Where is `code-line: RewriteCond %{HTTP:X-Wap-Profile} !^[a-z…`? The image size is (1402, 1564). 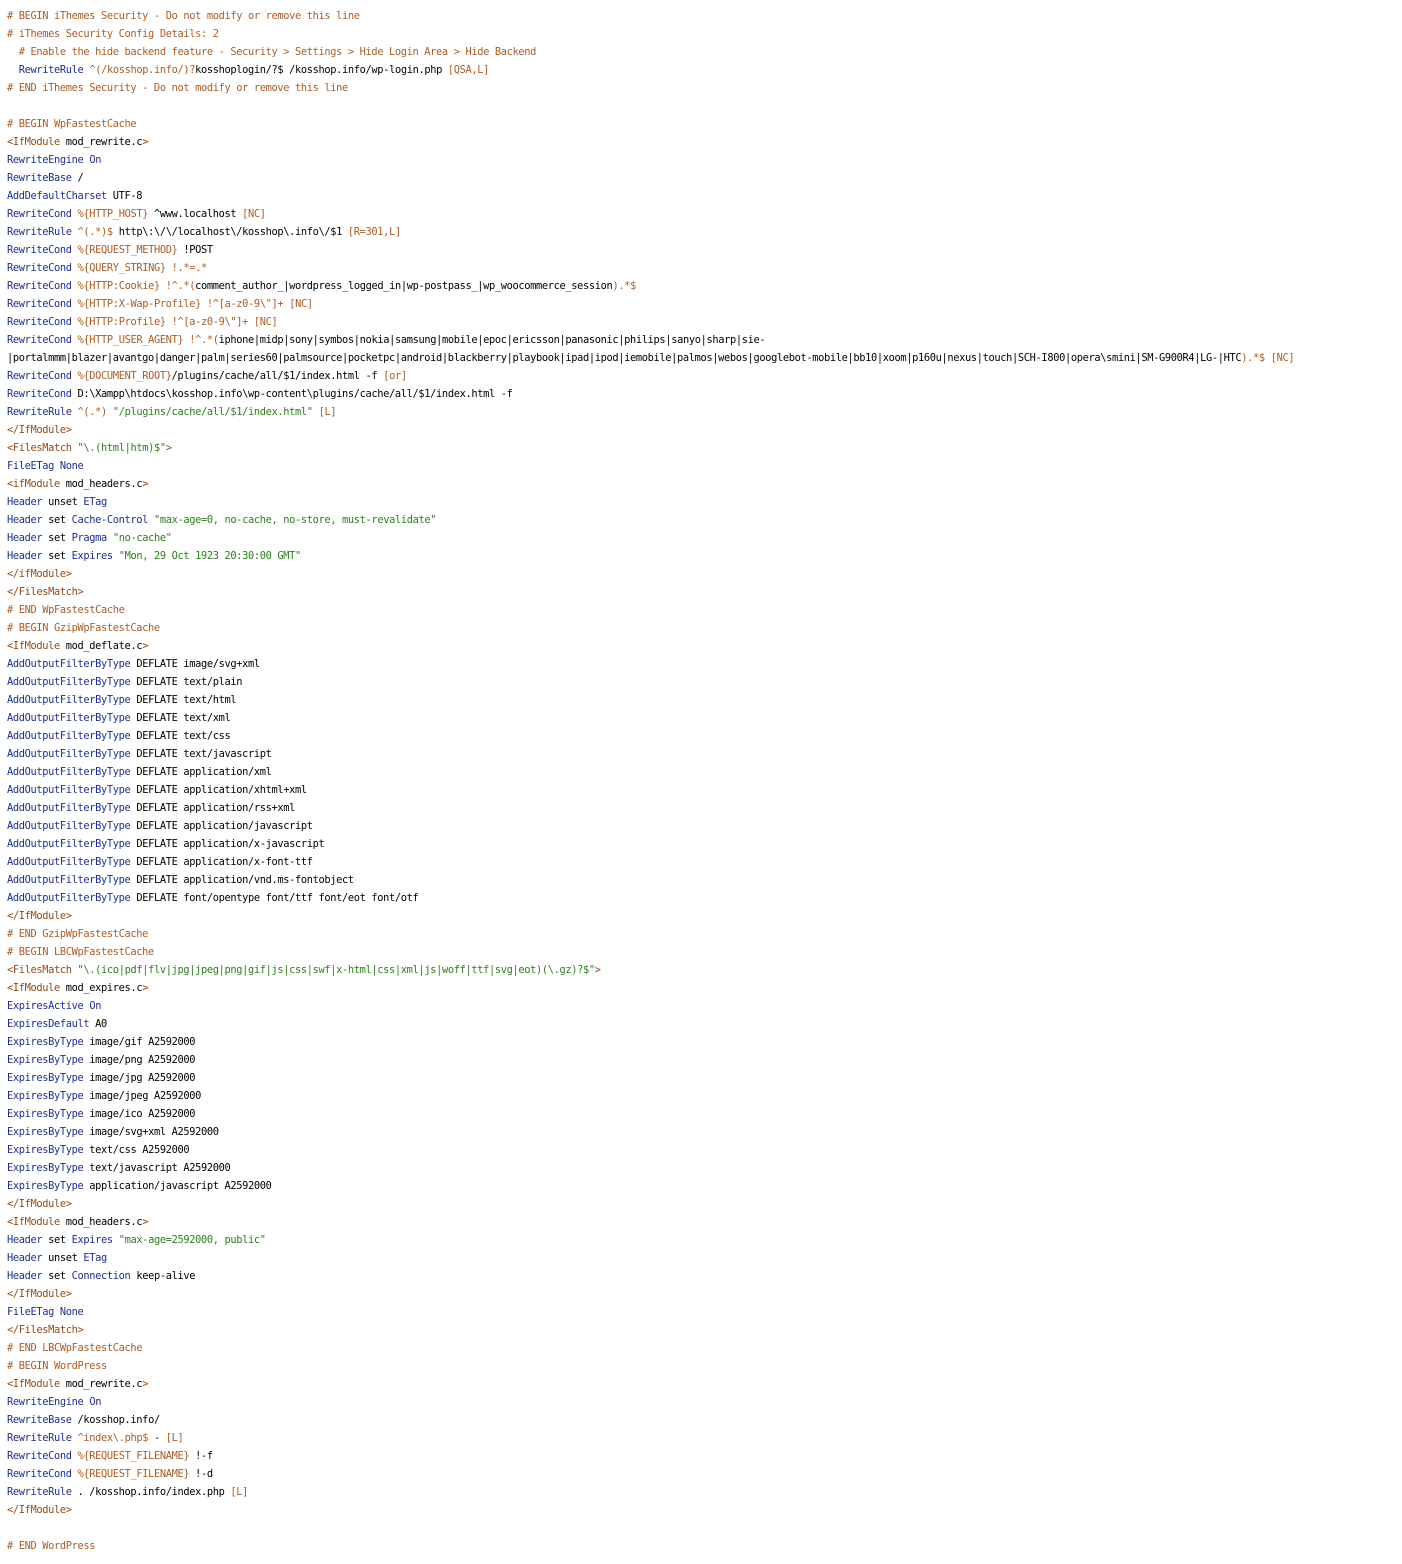
code-line: RewriteCond %{HTTP:X-Wap-Profile} !^[a-z… is located at coordinates (704, 304).